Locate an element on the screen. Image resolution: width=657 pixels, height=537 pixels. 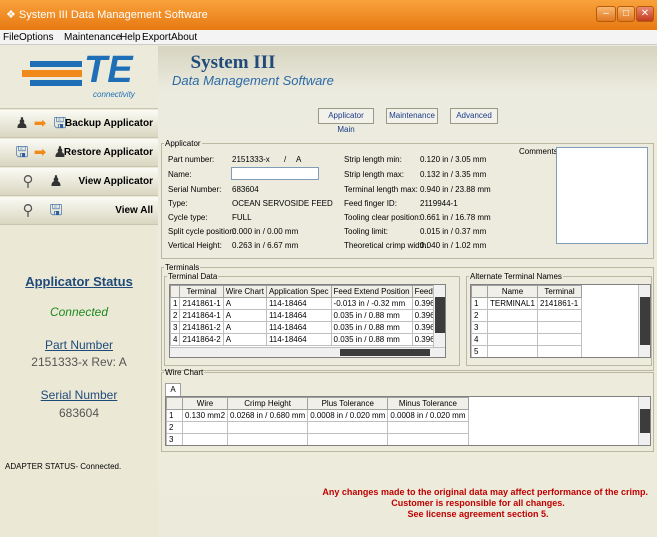
view-all-button: ⚲ 🖫 View All is located at coordinates (79, 211).